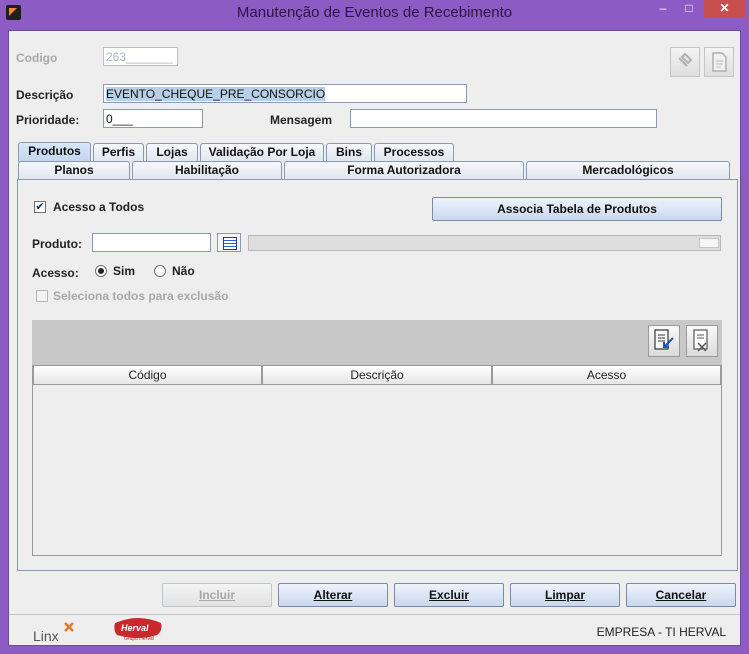  Describe the element at coordinates (48, 120) in the screenshot. I see `prioridade-label: Prioridade:` at that location.